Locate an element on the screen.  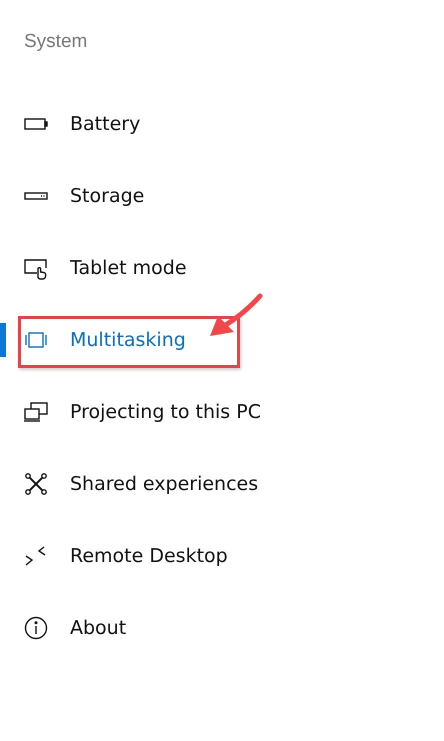
network-nodes-icon is located at coordinates (36, 484).